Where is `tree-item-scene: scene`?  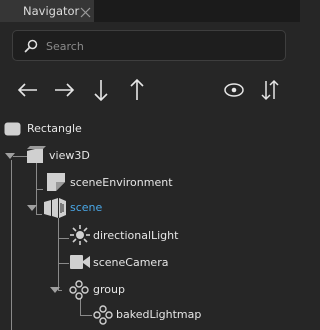
tree-item-scene: scene is located at coordinates (150, 208).